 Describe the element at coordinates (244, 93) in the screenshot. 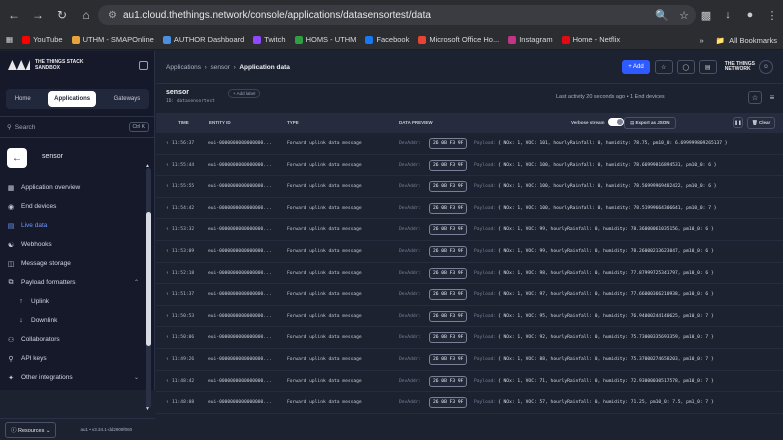

I see `add-label-button: + Add label` at that location.